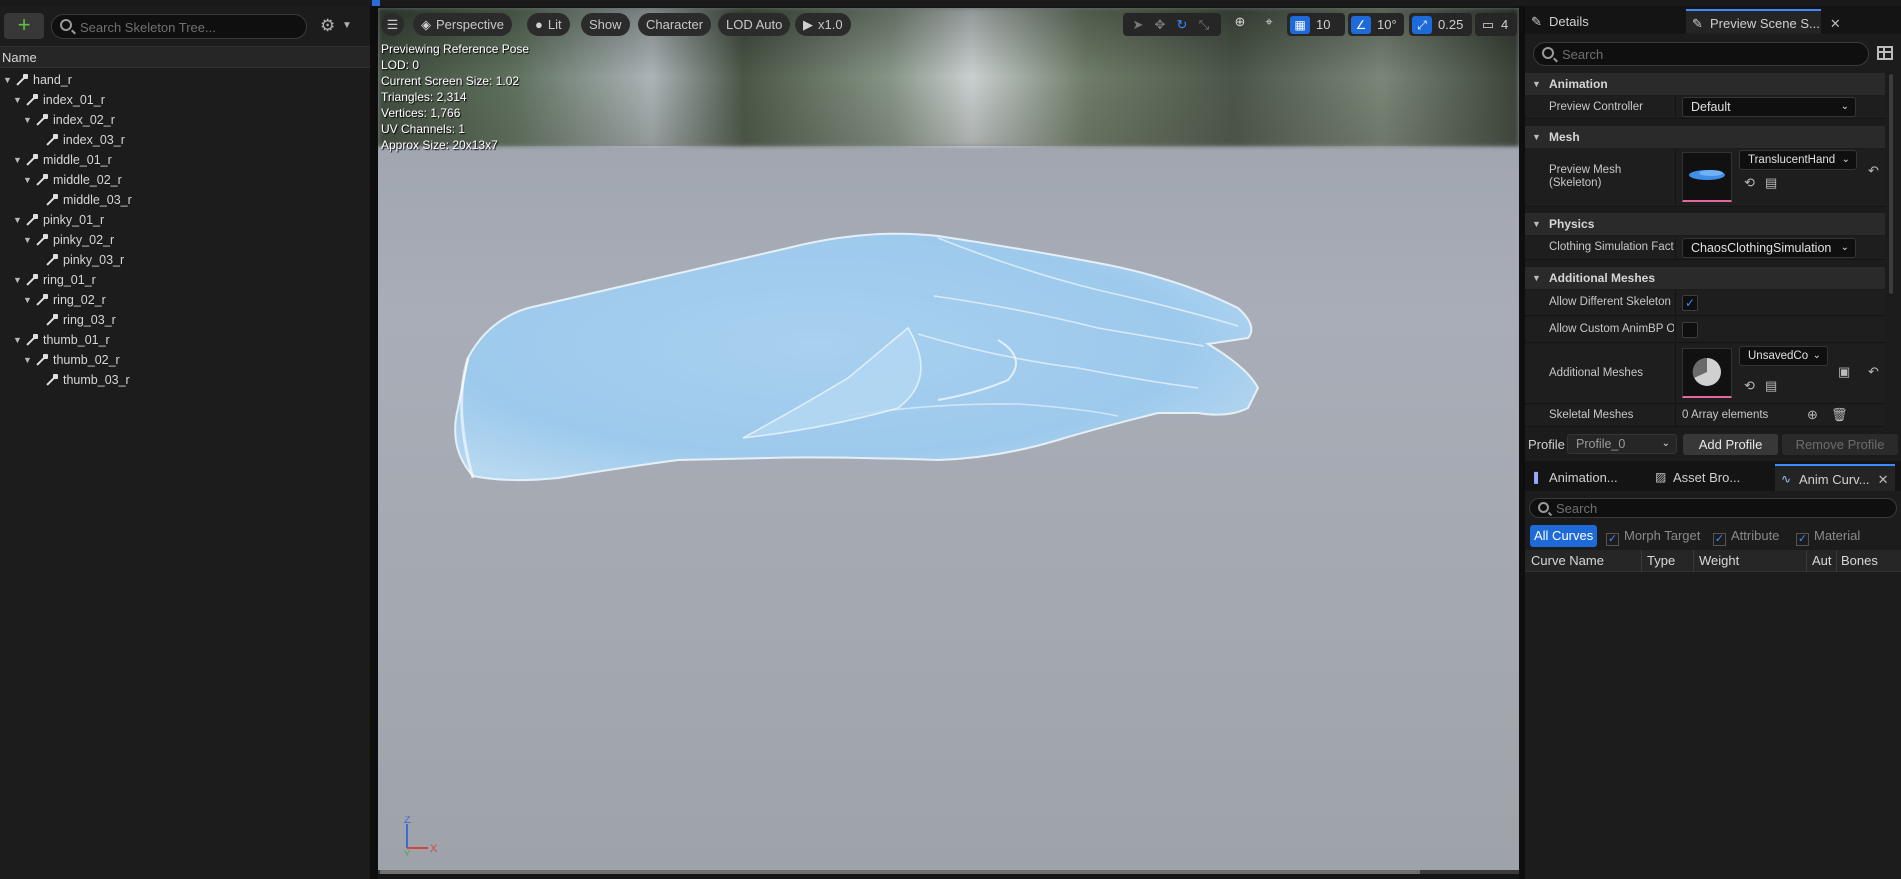 Image resolution: width=1901 pixels, height=879 pixels. Describe the element at coordinates (1567, 560) in the screenshot. I see `column-curve-name: Curve Name` at that location.